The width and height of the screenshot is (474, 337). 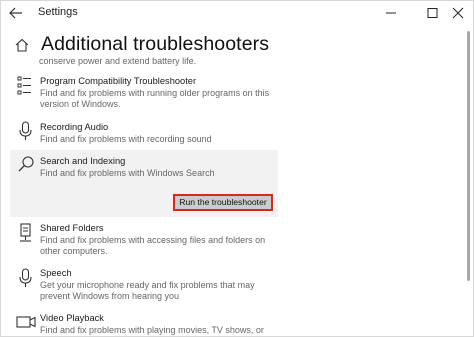 I want to click on title-bar: Settings, so click(x=237, y=13).